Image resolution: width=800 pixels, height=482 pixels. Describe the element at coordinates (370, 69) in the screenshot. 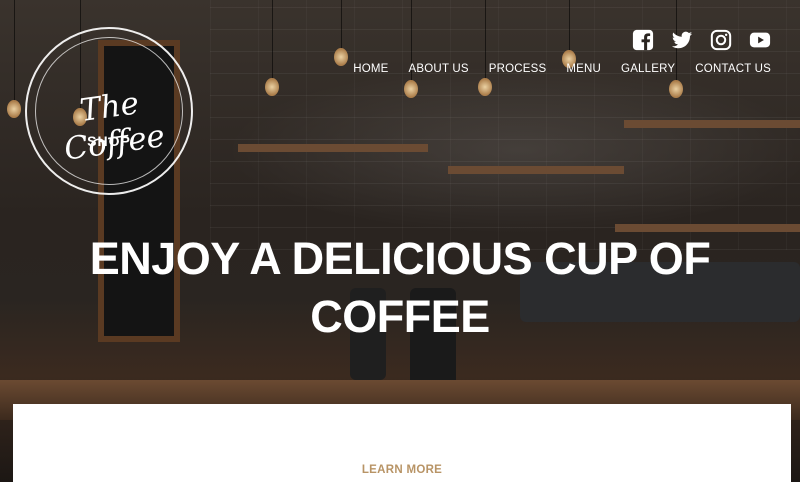

I see `nav-home: HOME` at that location.